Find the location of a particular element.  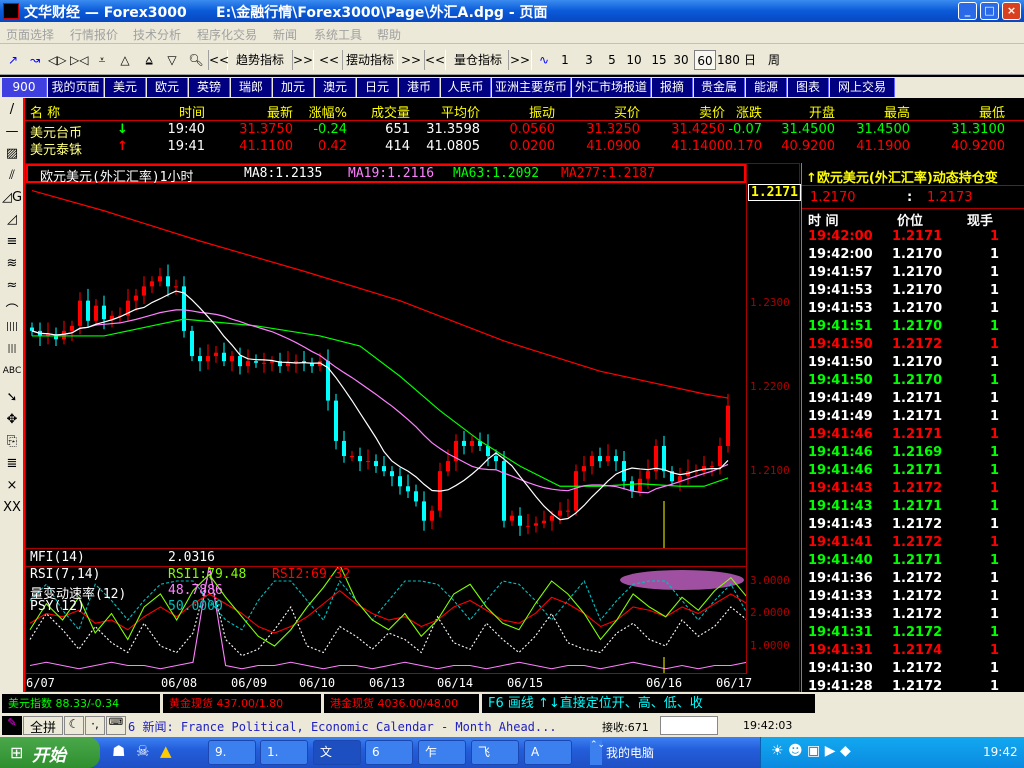

drawing-tool-icon: / is located at coordinates (12, 109).